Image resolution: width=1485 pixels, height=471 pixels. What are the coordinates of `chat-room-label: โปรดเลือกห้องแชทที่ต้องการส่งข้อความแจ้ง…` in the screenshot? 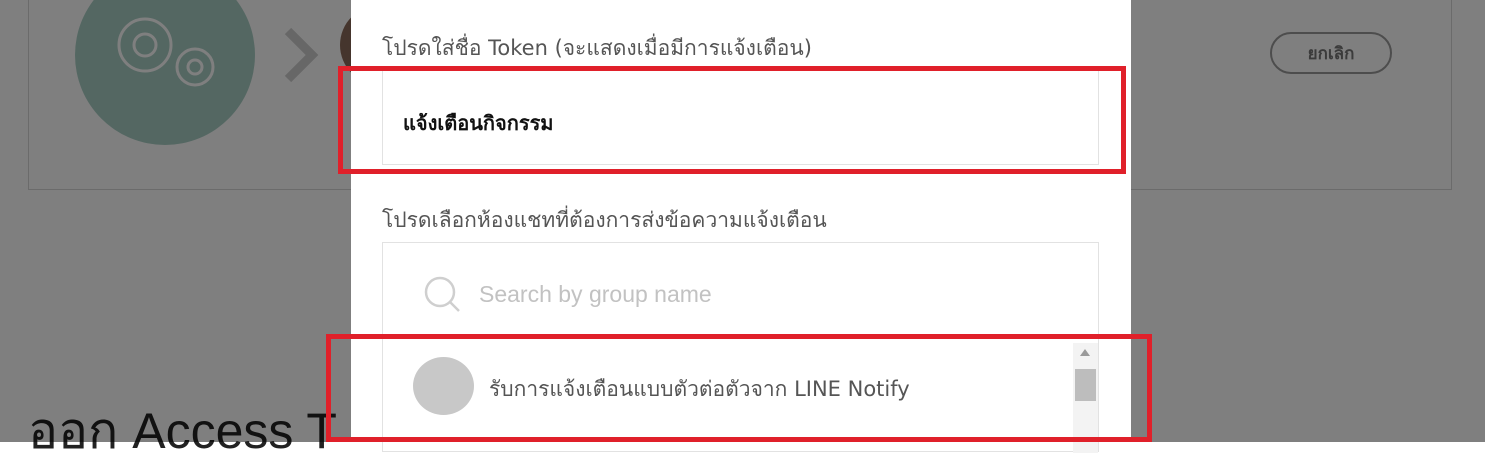 It's located at (604, 220).